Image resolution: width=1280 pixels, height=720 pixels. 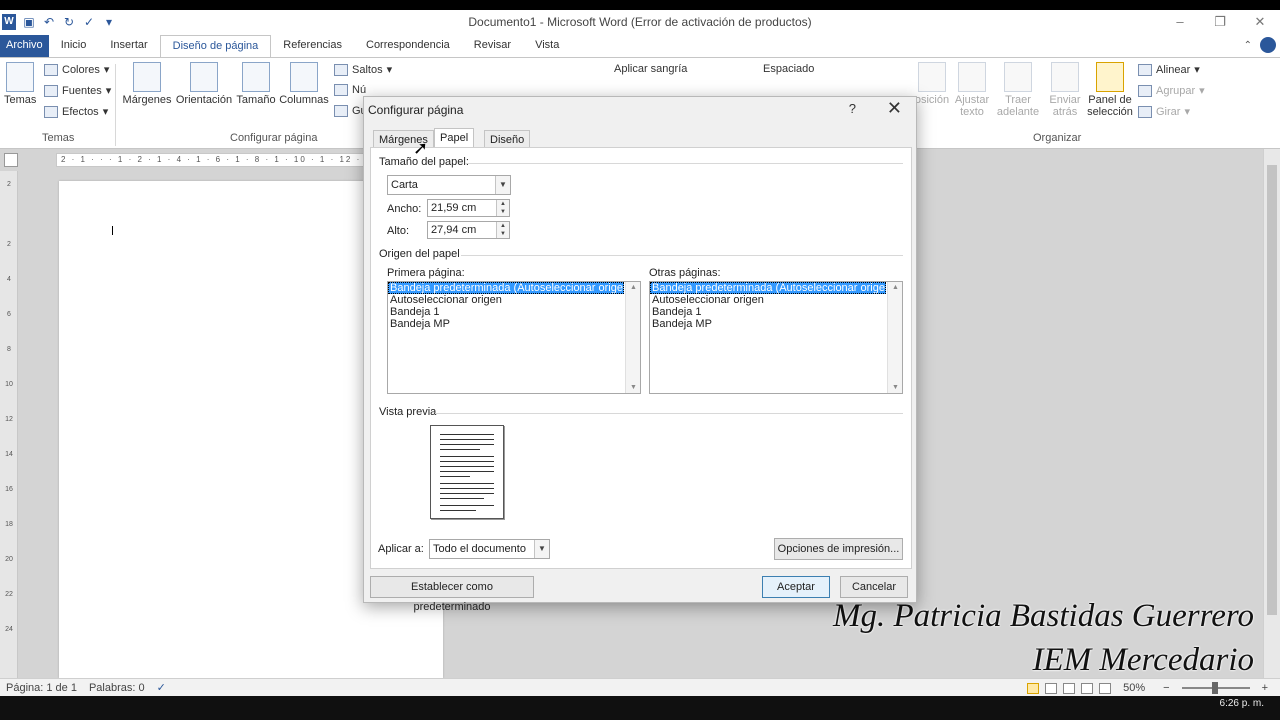 I want to click on tab-vista: Vista, so click(x=547, y=46).